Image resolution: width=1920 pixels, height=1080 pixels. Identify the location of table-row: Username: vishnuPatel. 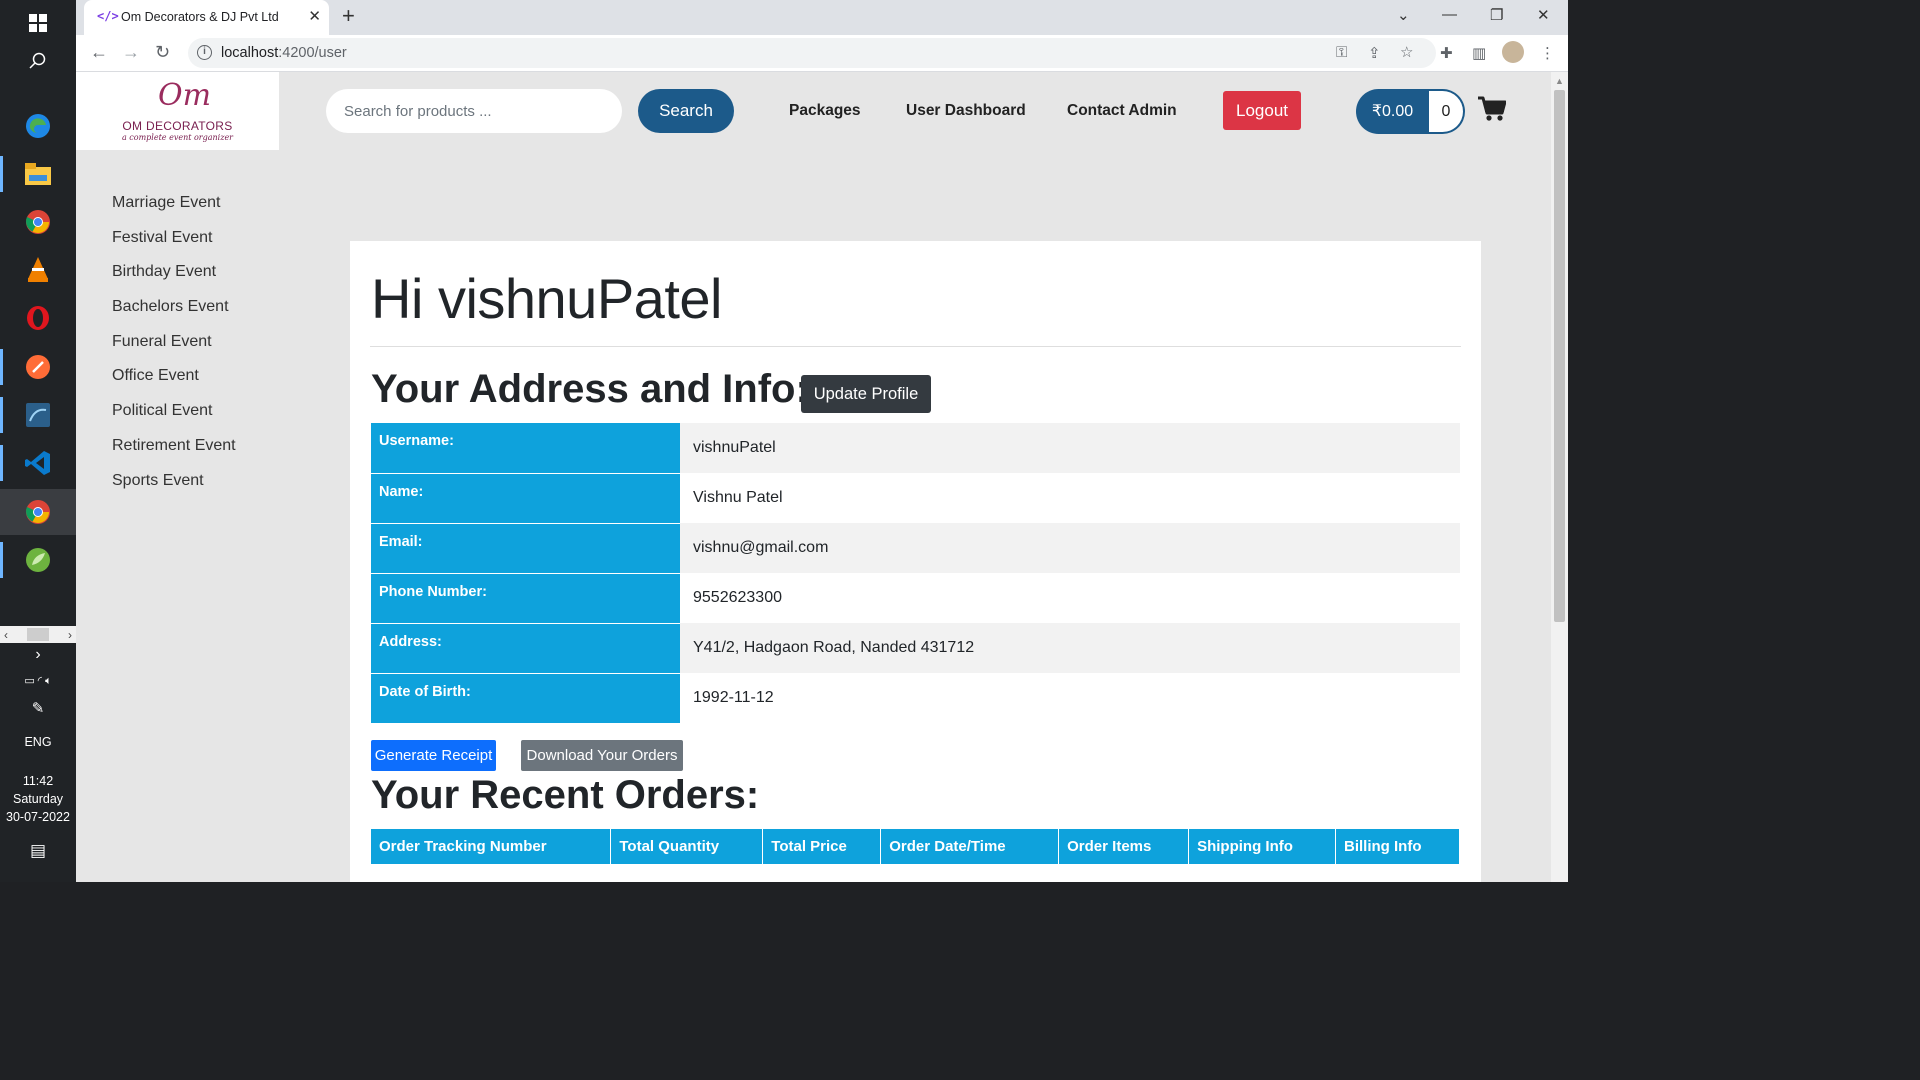
(915, 448).